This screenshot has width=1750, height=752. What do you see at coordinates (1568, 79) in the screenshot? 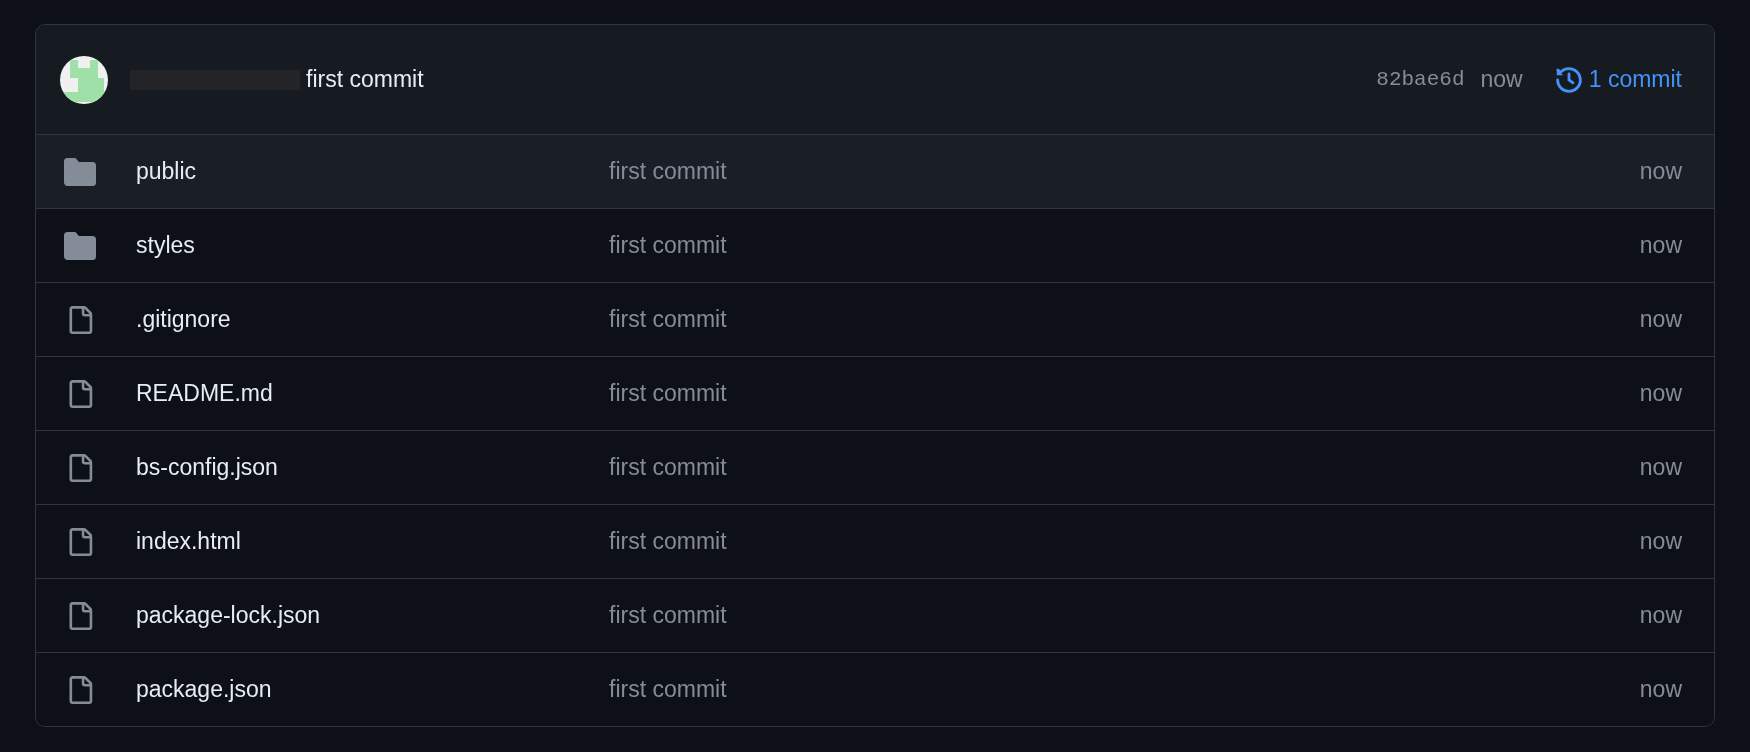
I see `history-icon` at bounding box center [1568, 79].